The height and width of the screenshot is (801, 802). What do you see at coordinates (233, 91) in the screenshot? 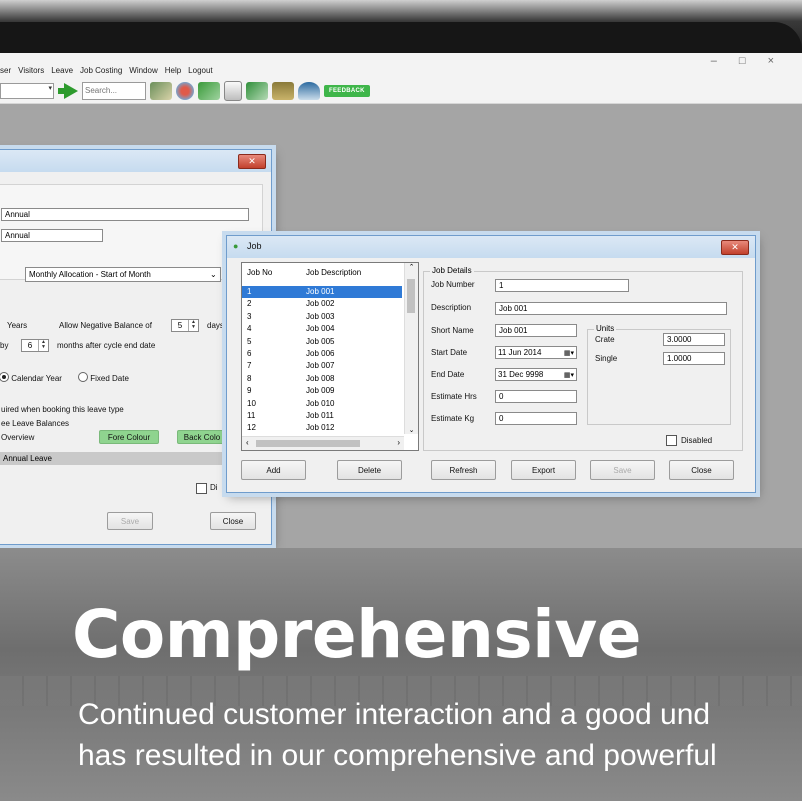
I see `document-icon` at bounding box center [233, 91].